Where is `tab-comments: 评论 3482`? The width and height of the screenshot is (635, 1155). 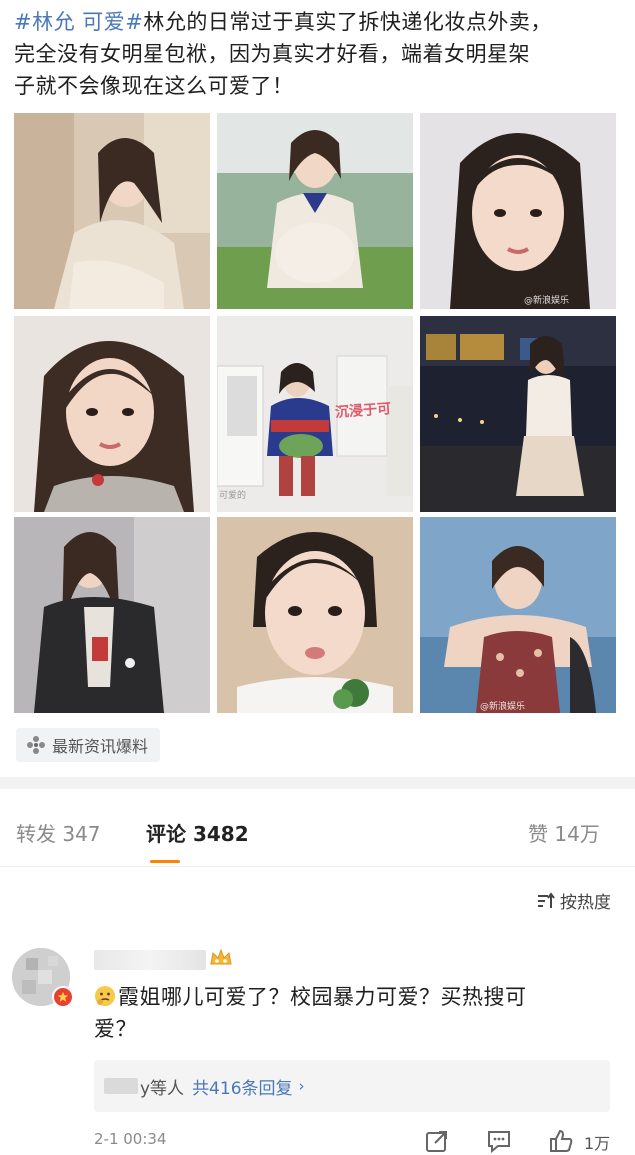 tab-comments: 评论 3482 is located at coordinates (197, 832).